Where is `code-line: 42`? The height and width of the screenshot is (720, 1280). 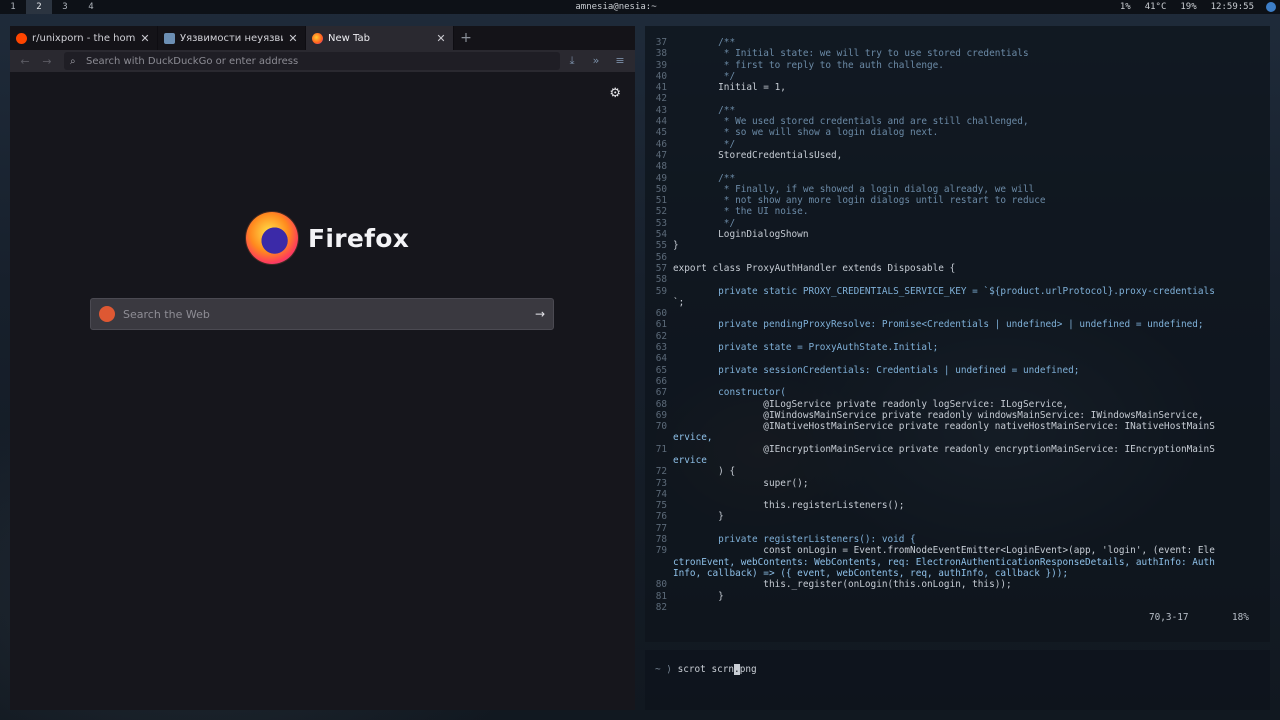 code-line: 42 is located at coordinates (957, 98).